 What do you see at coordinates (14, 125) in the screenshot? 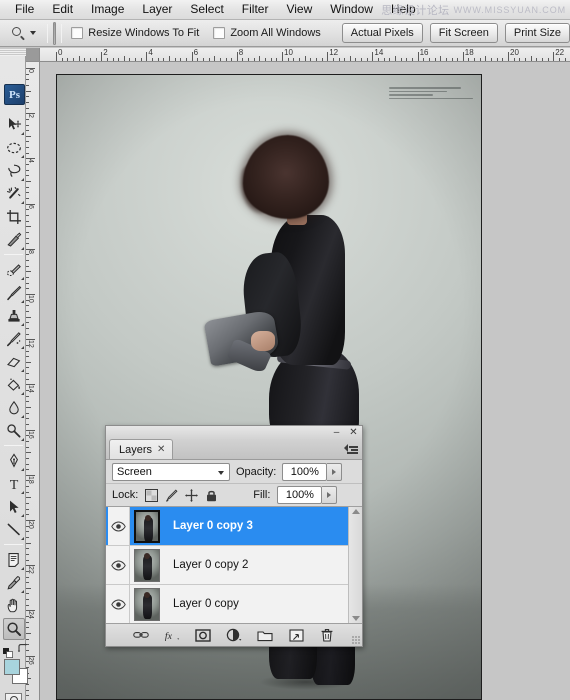
I see `move-tool` at bounding box center [14, 125].